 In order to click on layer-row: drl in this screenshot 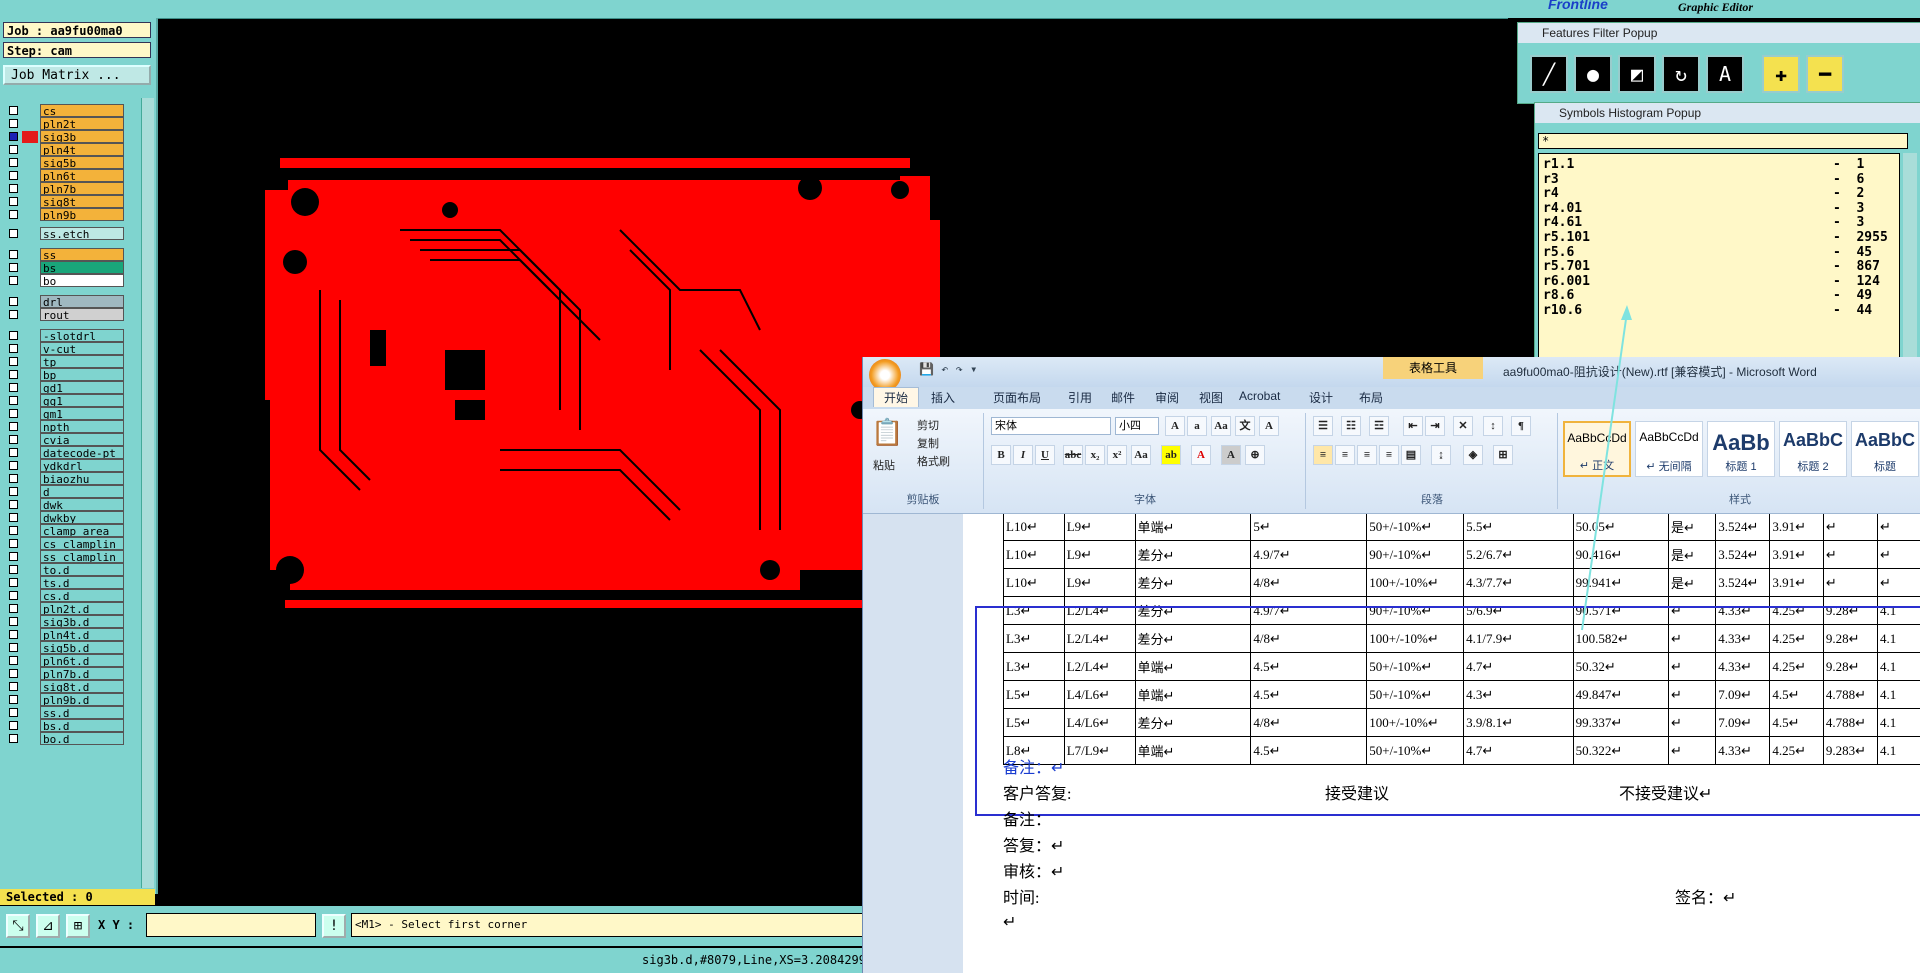, I will do `click(72, 302)`.